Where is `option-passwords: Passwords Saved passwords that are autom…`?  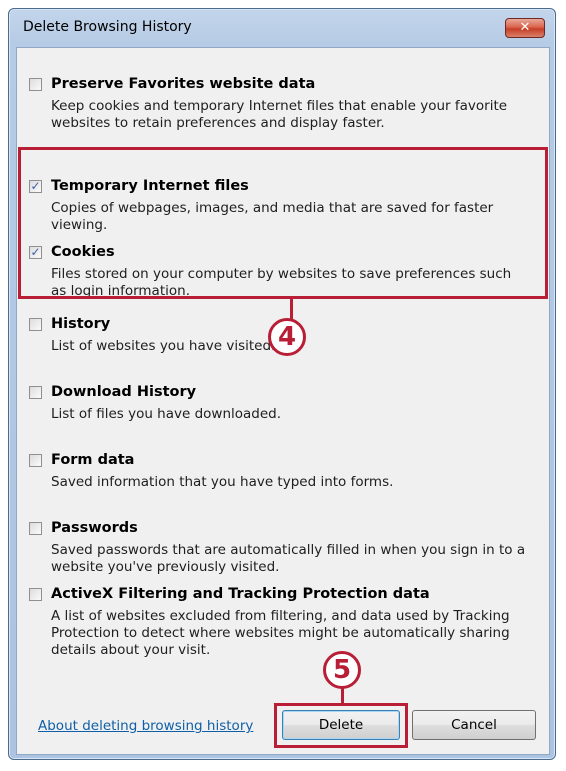
option-passwords: Passwords Saved passwords that are autom… is located at coordinates (279, 548).